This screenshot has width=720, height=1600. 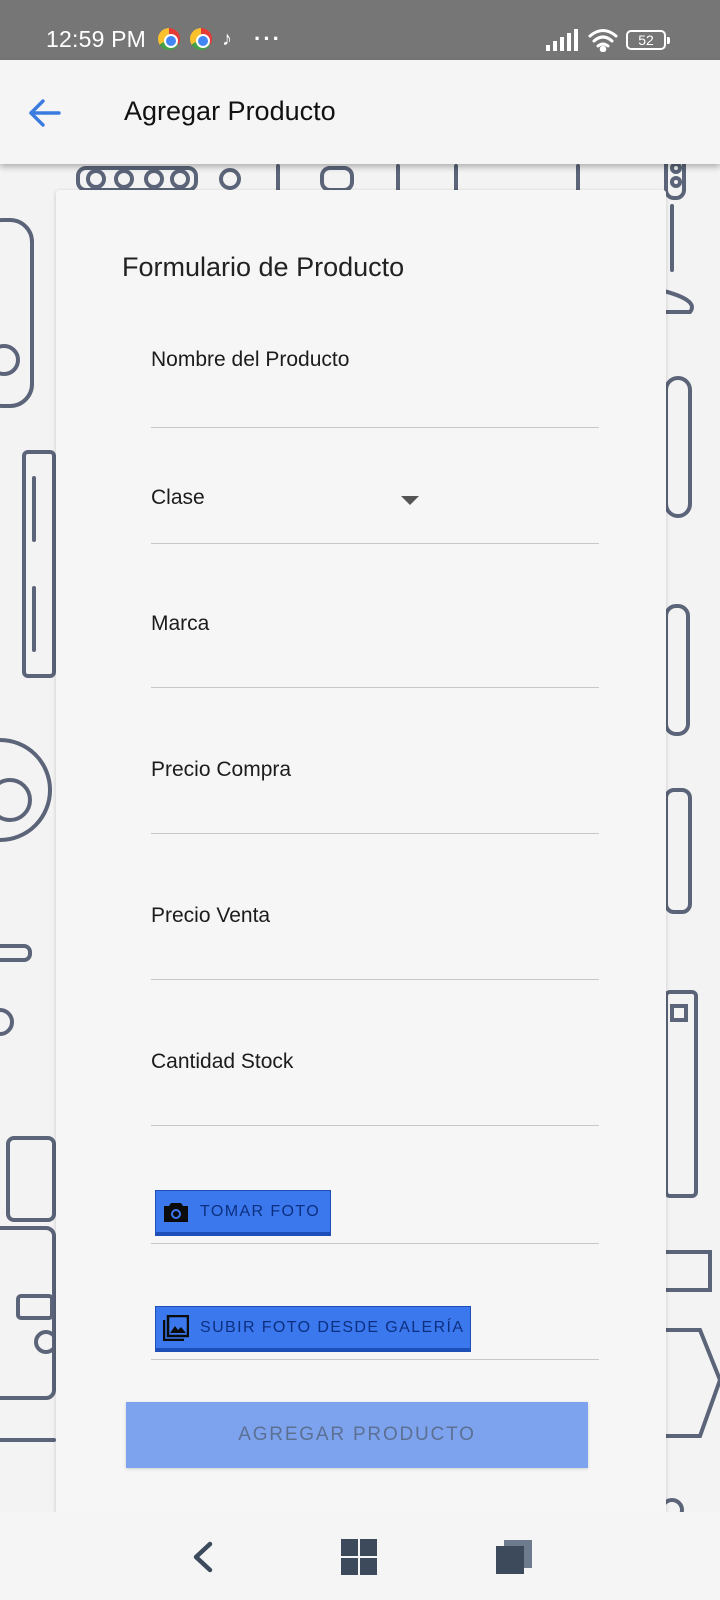 What do you see at coordinates (221, 769) in the screenshot?
I see `purchase-price-label: Precio Compra` at bounding box center [221, 769].